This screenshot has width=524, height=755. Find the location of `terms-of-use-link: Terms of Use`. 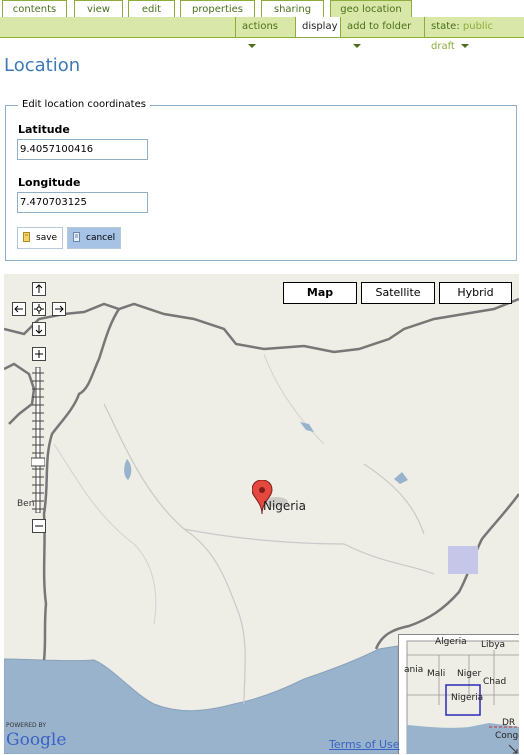

terms-of-use-link: Terms of Use is located at coordinates (364, 744).